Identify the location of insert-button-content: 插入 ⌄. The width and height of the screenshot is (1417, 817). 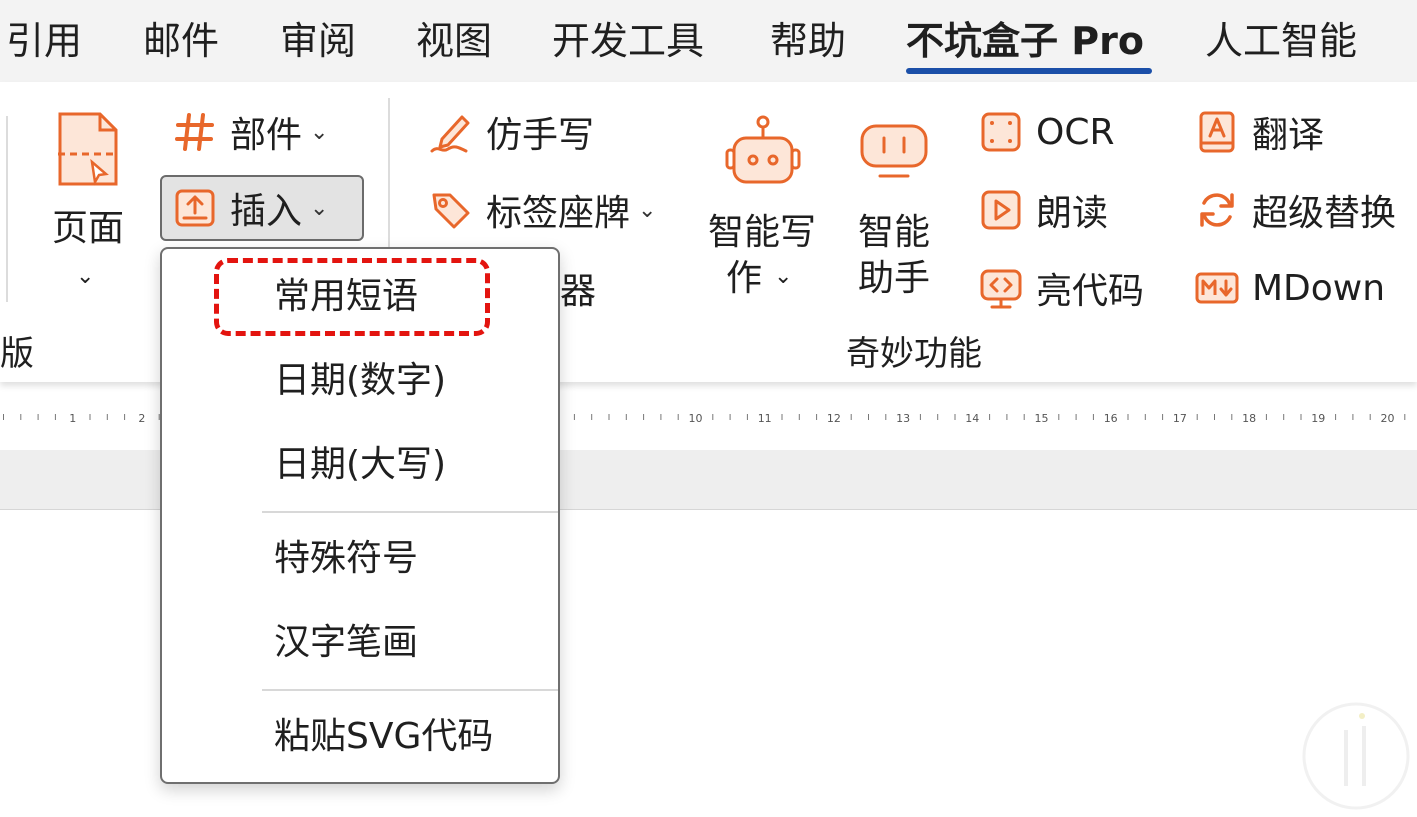
(250, 208).